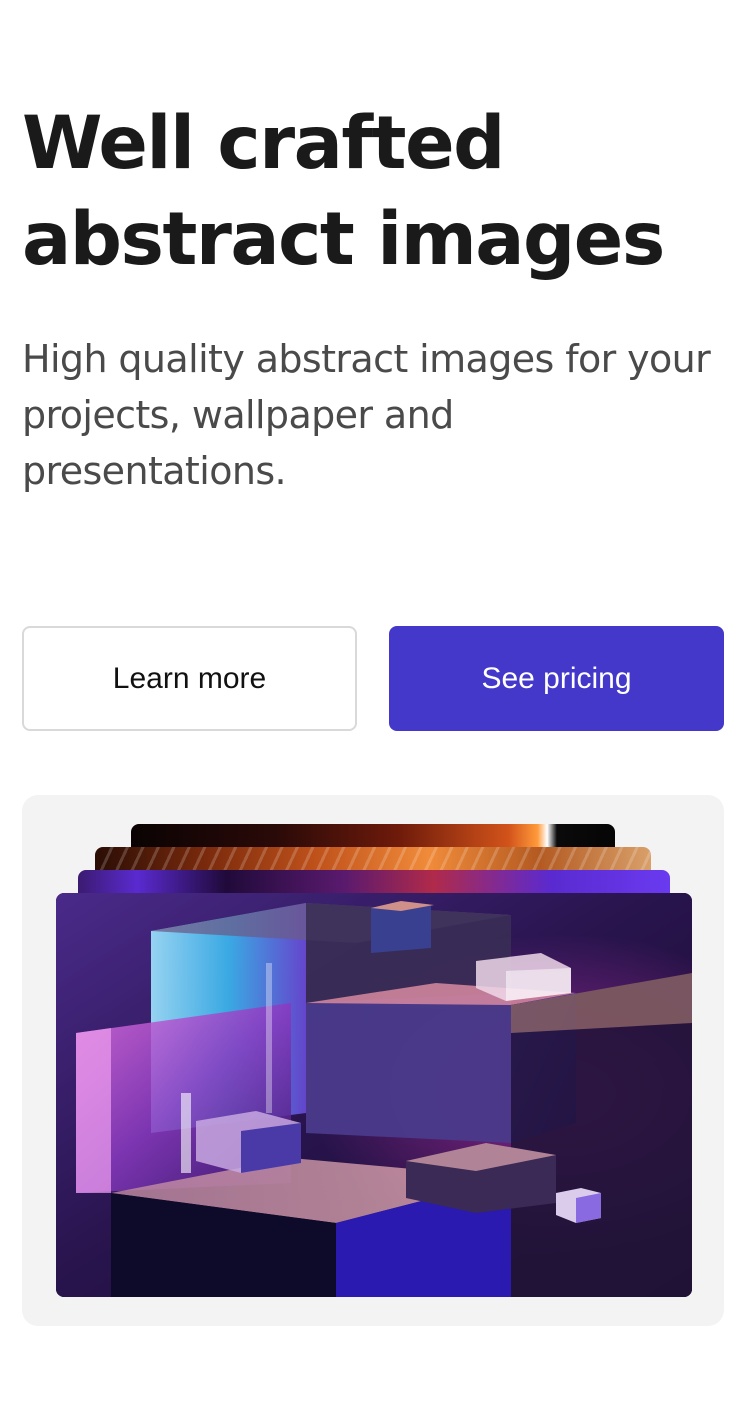 The image size is (748, 1426). Describe the element at coordinates (263, 143) in the screenshot. I see `hero-title-line: Well crafted` at that location.